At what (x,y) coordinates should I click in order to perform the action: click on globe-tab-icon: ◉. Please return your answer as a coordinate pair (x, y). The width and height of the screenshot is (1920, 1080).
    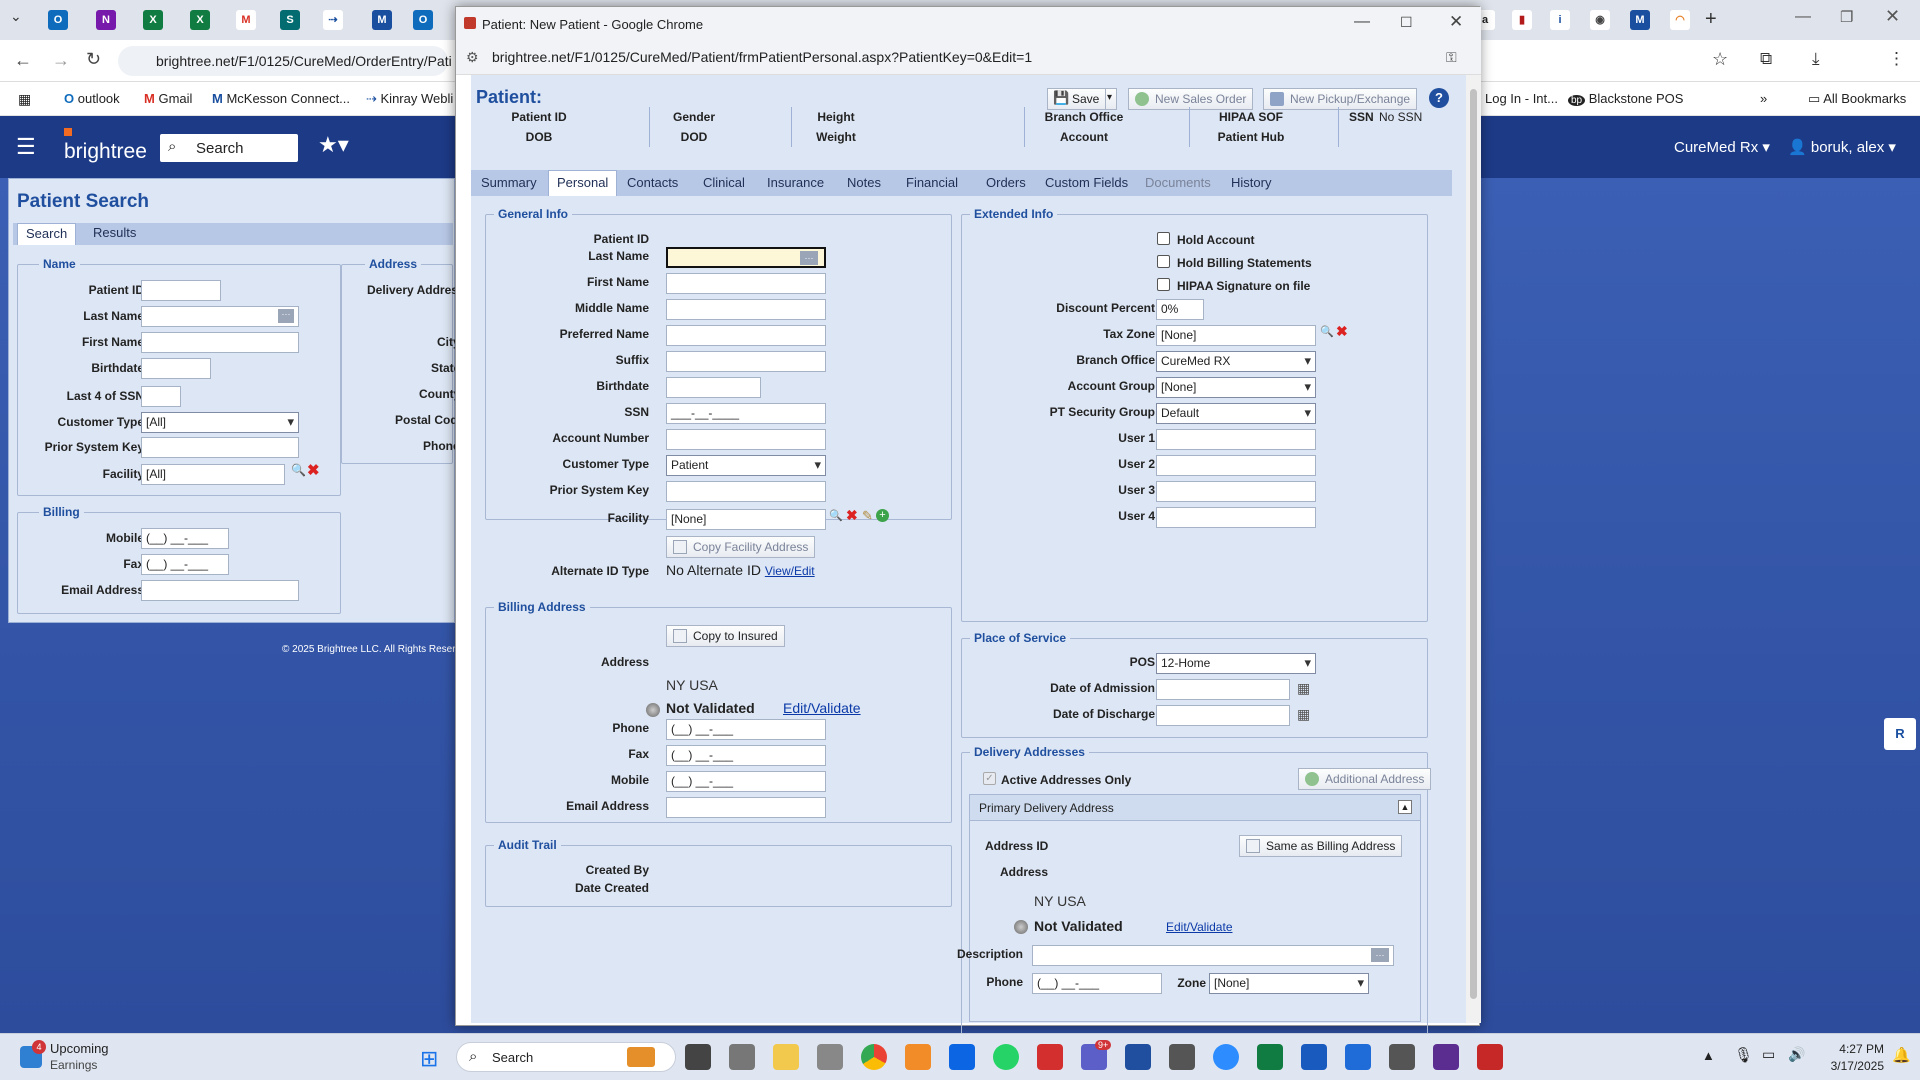
    Looking at the image, I should click on (1600, 20).